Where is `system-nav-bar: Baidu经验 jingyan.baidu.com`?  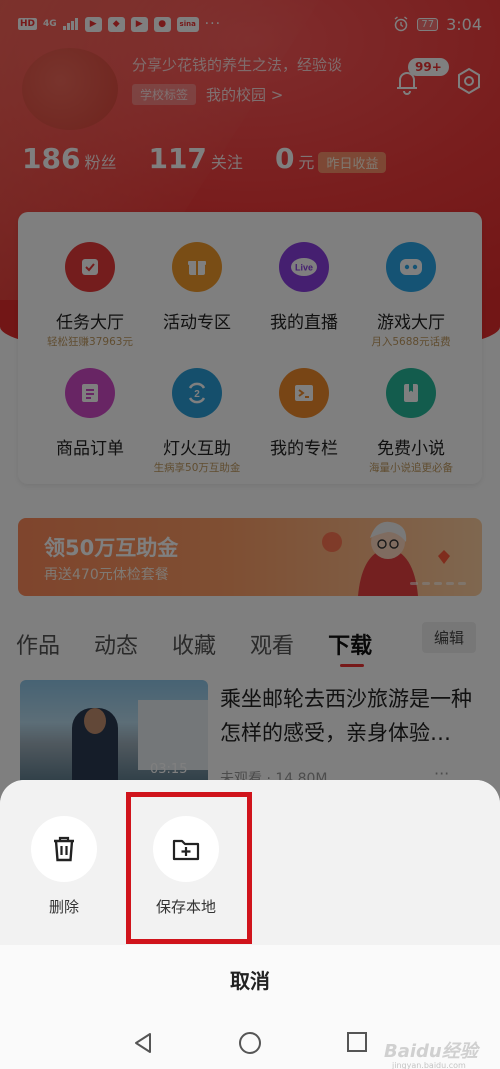
system-nav-bar: Baidu经验 jingyan.baidu.com is located at coordinates (250, 1043).